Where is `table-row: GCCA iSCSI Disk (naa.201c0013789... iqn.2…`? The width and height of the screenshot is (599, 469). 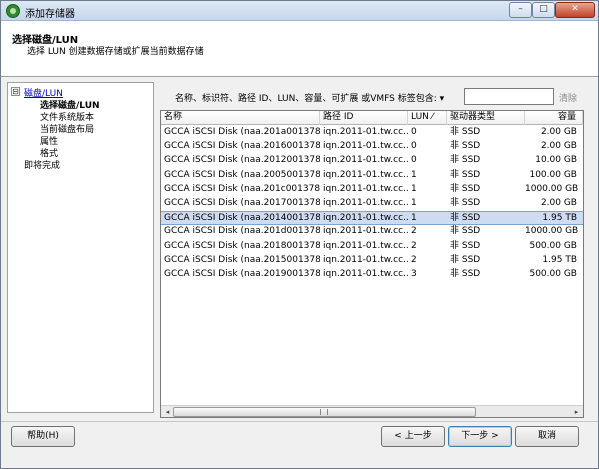 table-row: GCCA iSCSI Disk (naa.201c0013789... iqn.2… is located at coordinates (372, 190).